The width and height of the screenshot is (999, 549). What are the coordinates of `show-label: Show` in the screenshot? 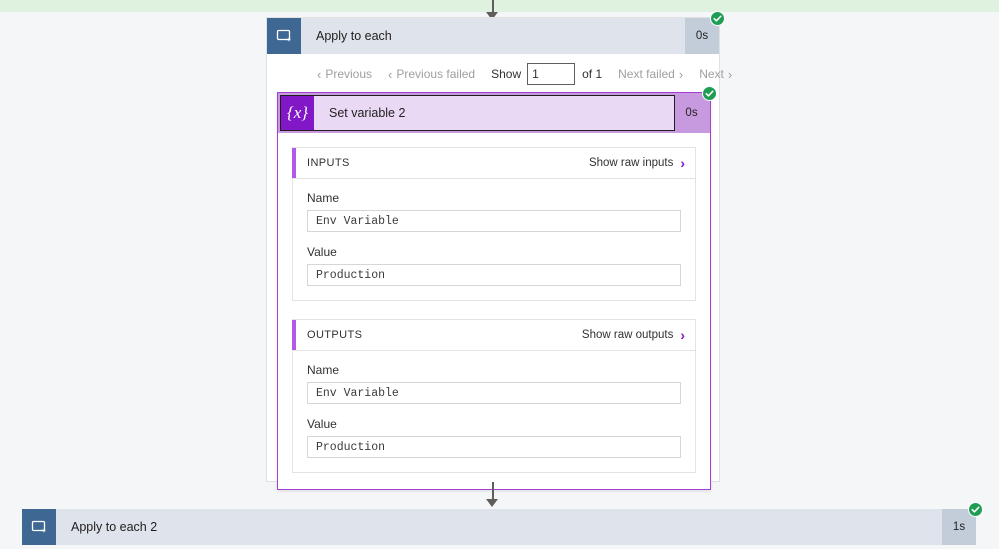 It's located at (506, 74).